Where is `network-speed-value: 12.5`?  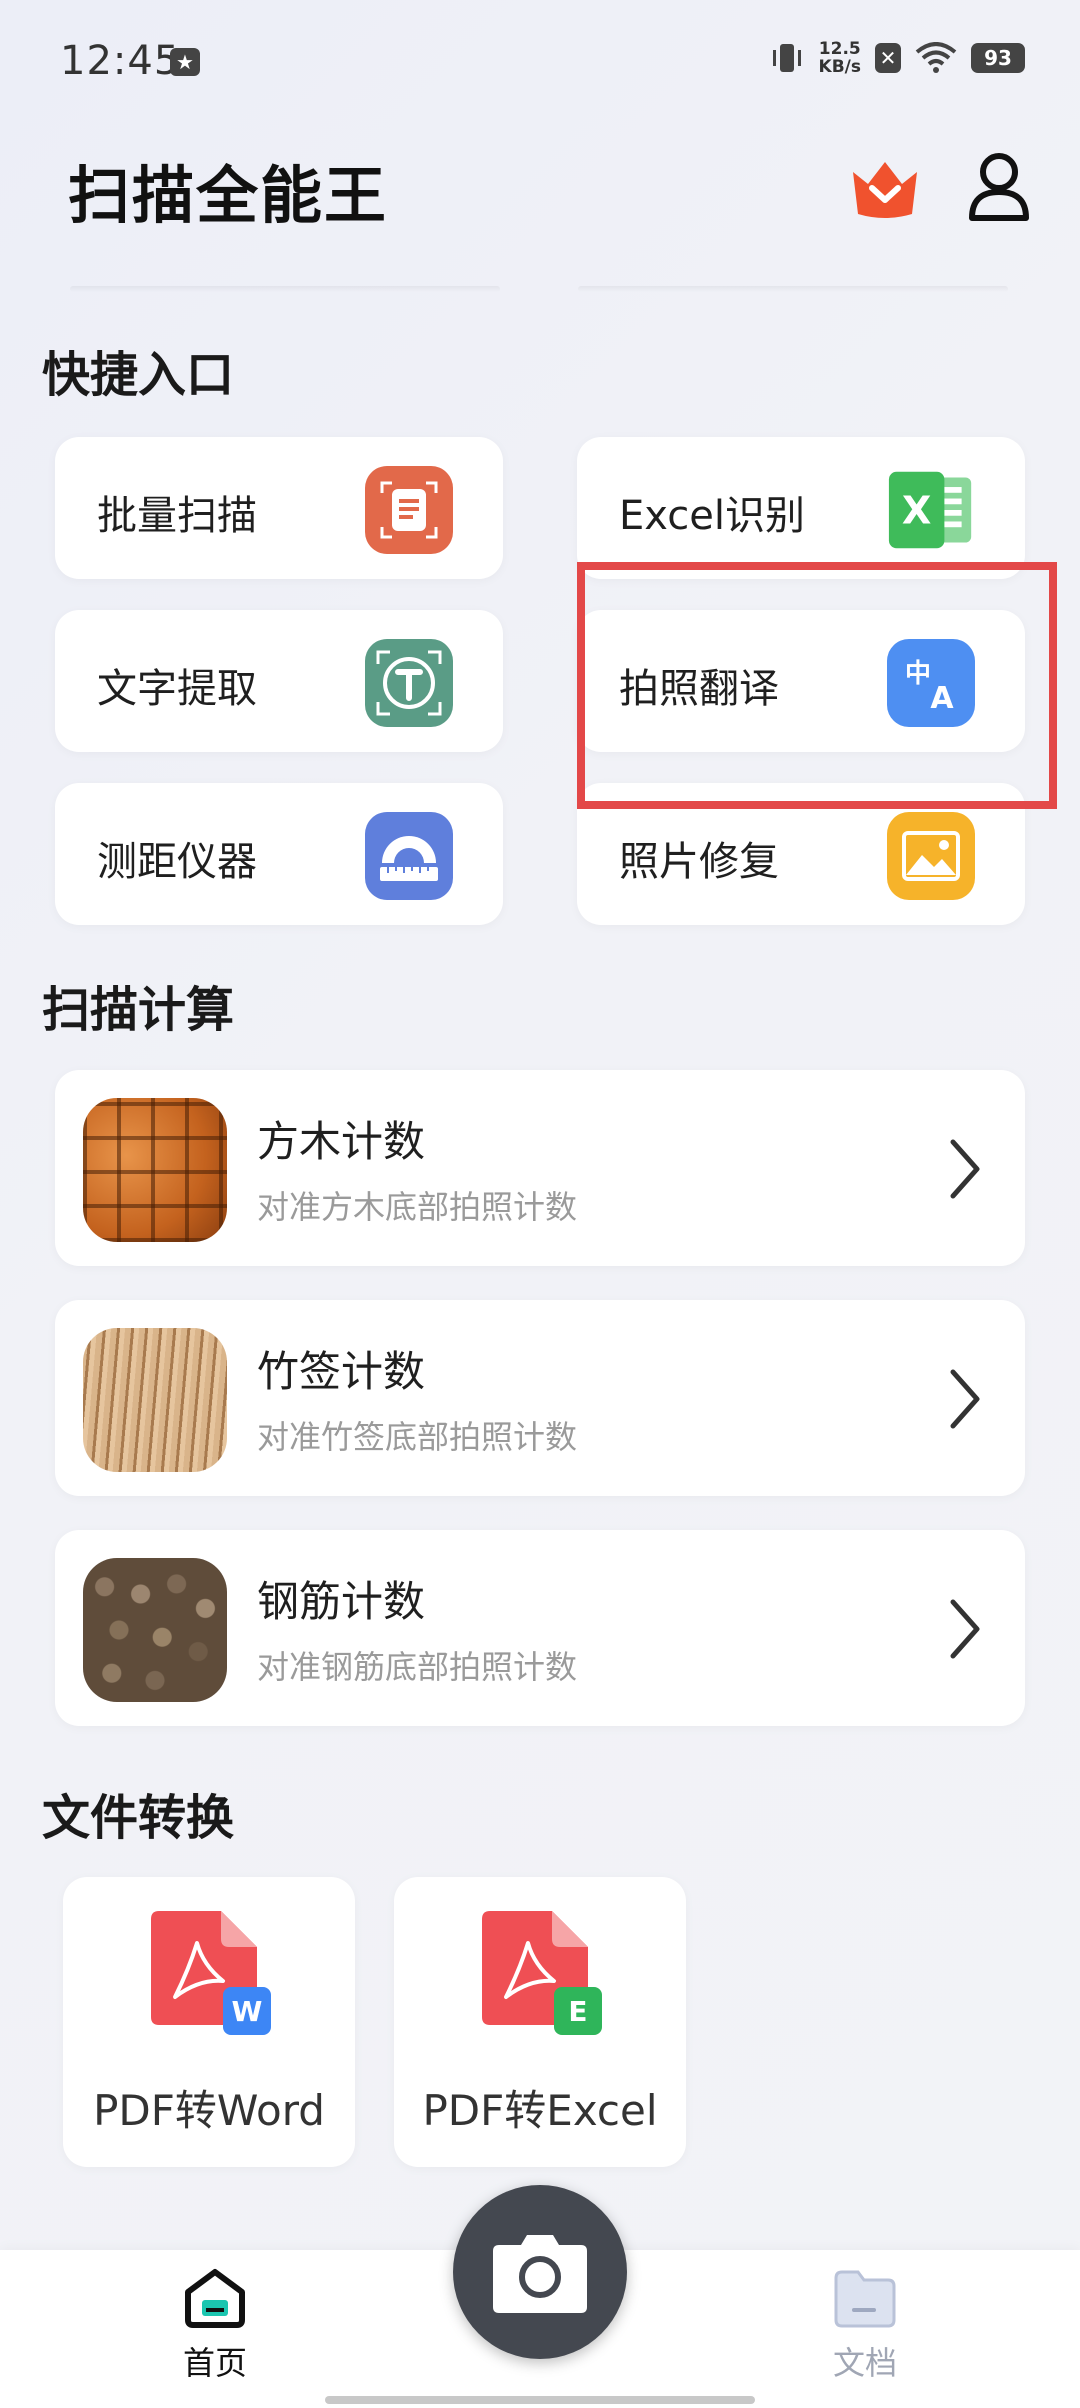 network-speed-value: 12.5 is located at coordinates (839, 49).